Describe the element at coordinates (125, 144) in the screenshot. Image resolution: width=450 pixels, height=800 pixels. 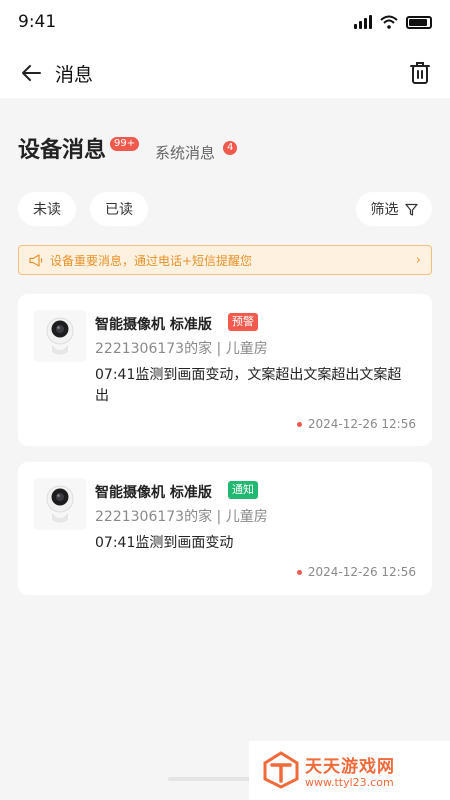
I see `device-messages-badge: 99+` at that location.